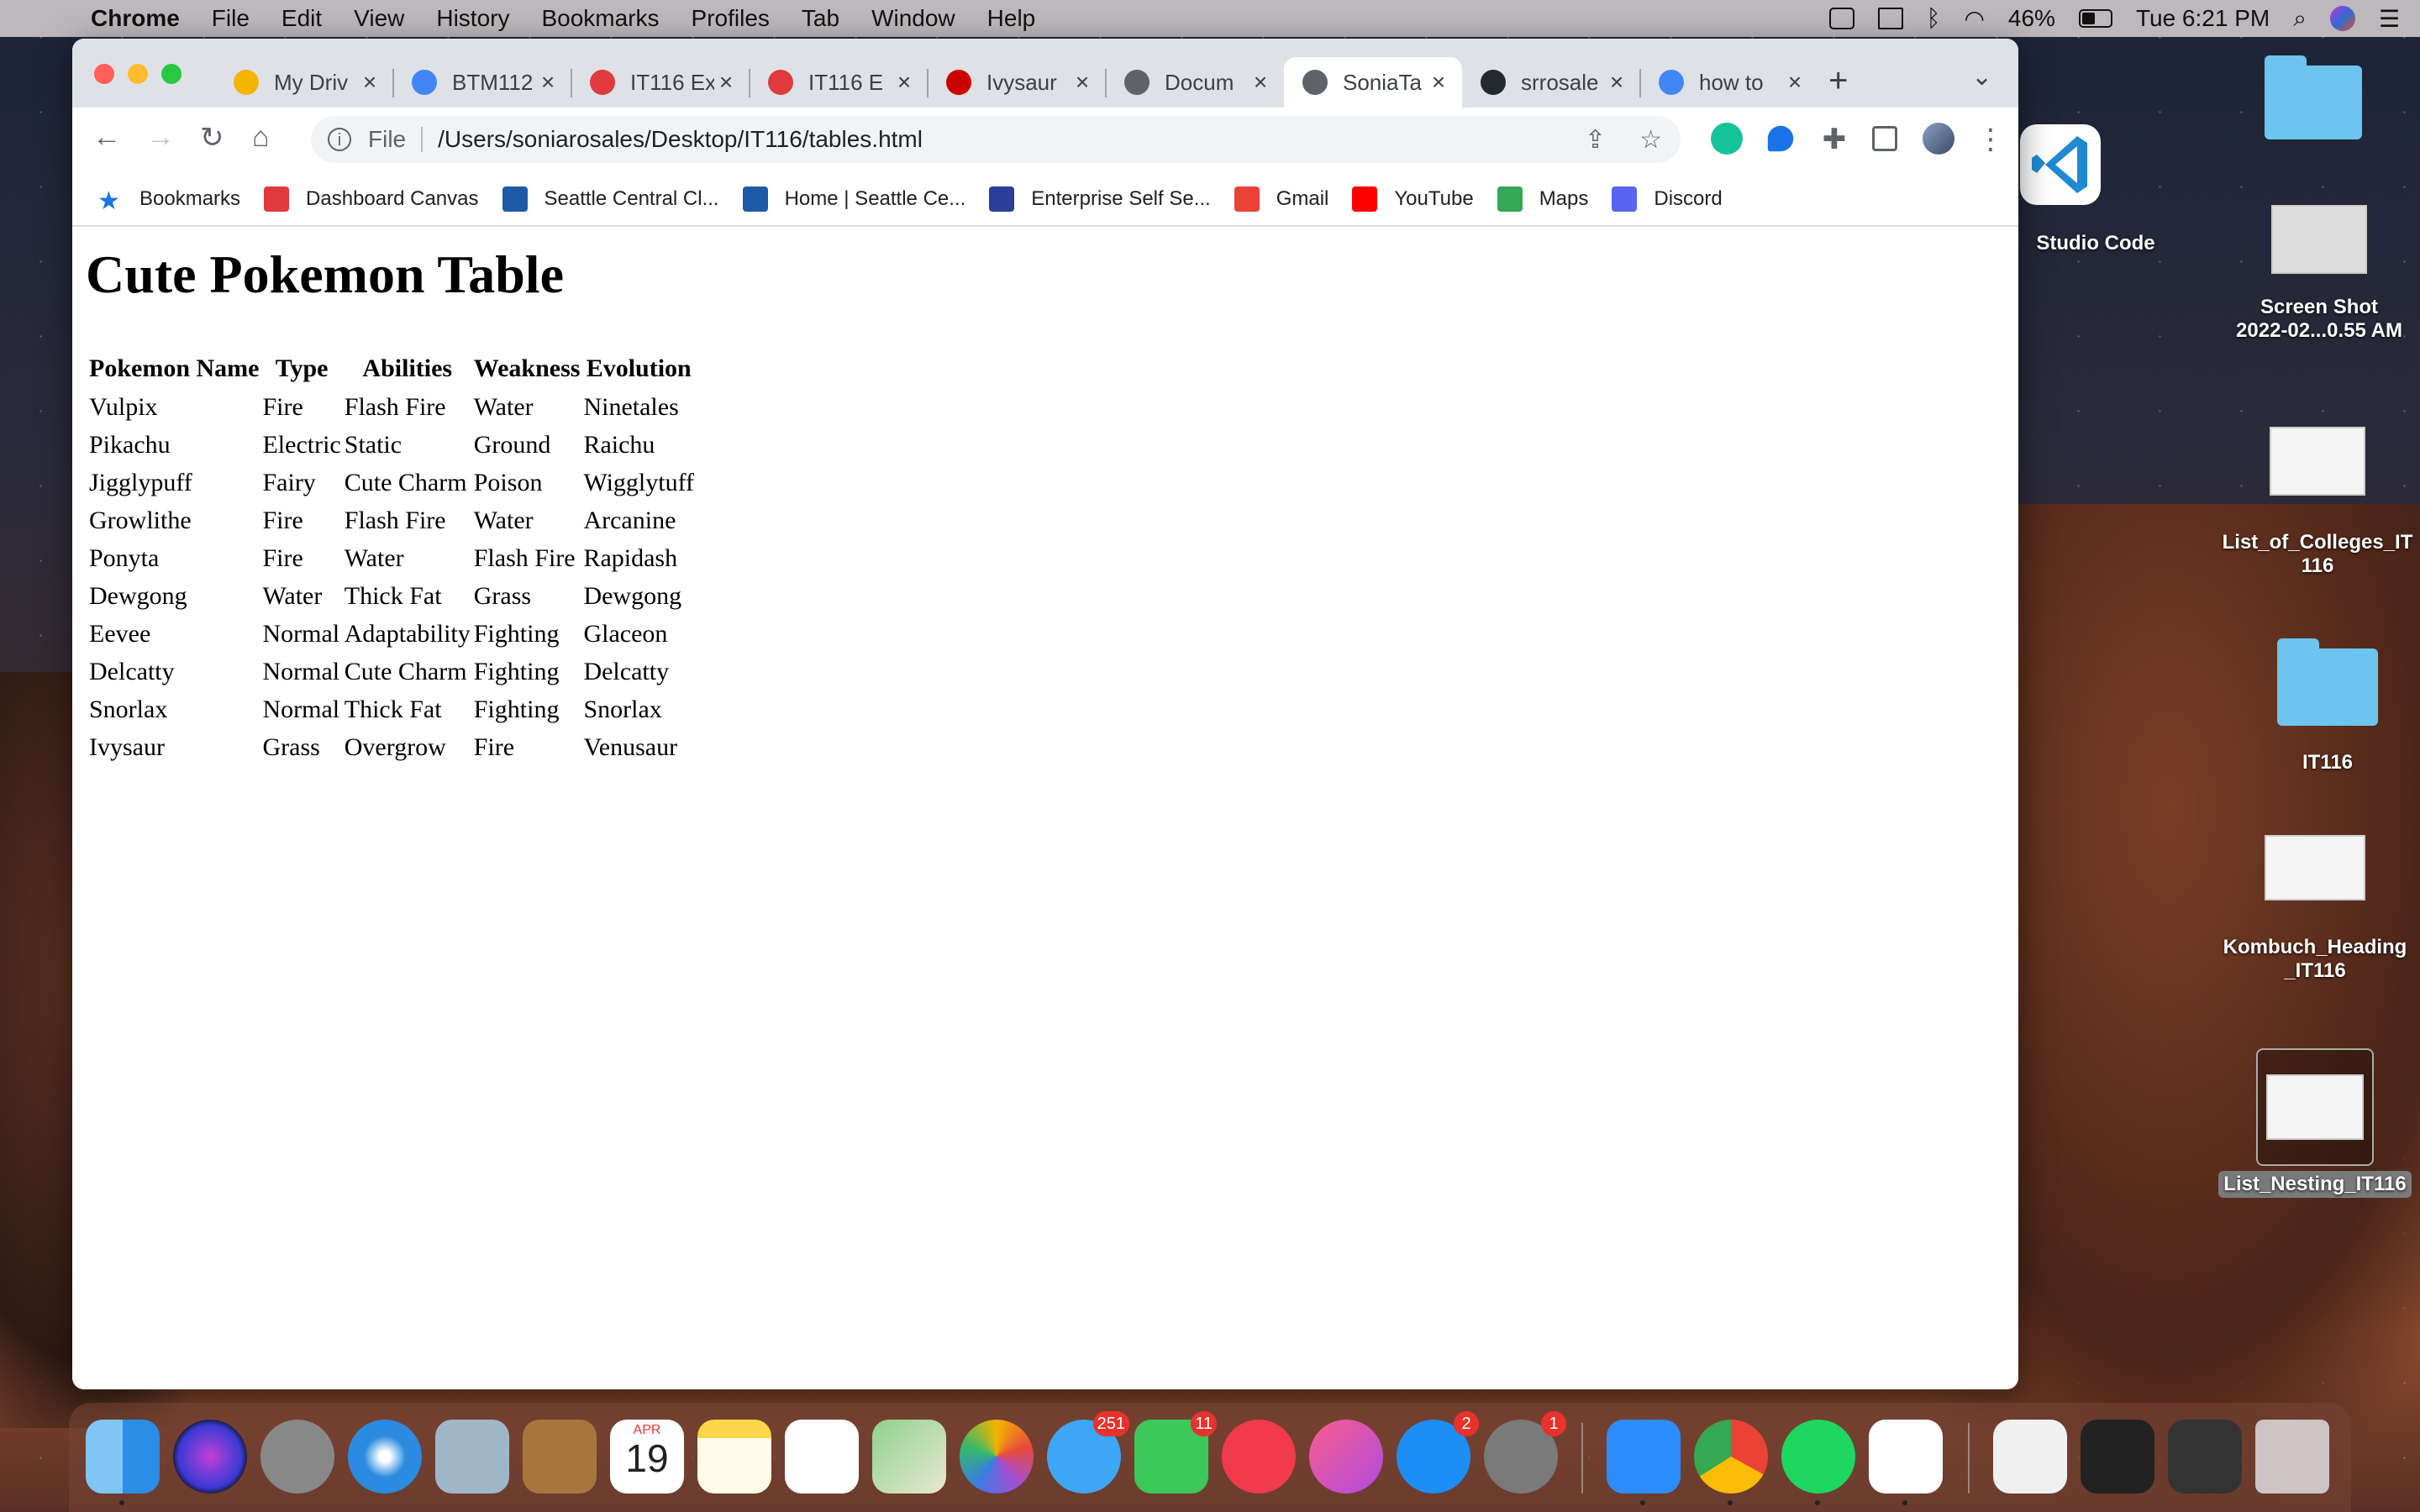 Image resolution: width=2420 pixels, height=1512 pixels. Describe the element at coordinates (1727, 139) in the screenshot. I see `grammarly-extension-icon` at that location.